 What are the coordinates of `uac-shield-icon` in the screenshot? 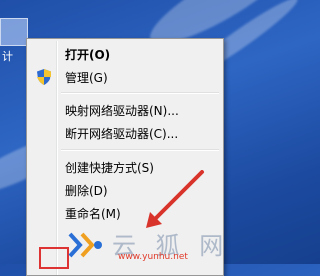 It's located at (44, 77).